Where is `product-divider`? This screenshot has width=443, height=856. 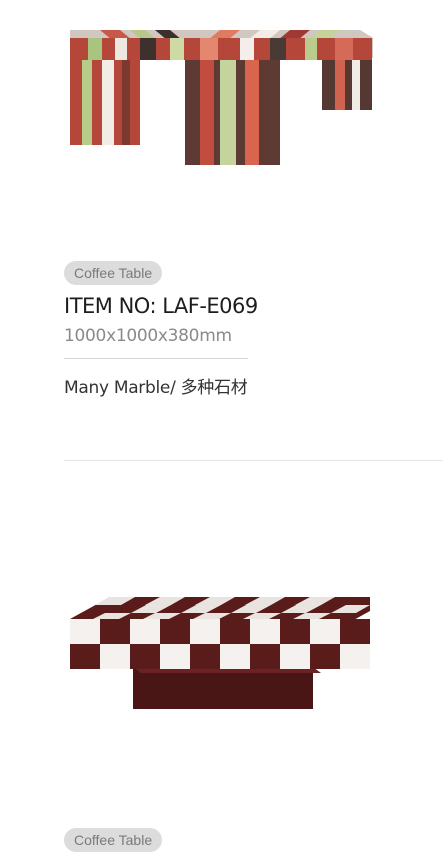
product-divider is located at coordinates (253, 460).